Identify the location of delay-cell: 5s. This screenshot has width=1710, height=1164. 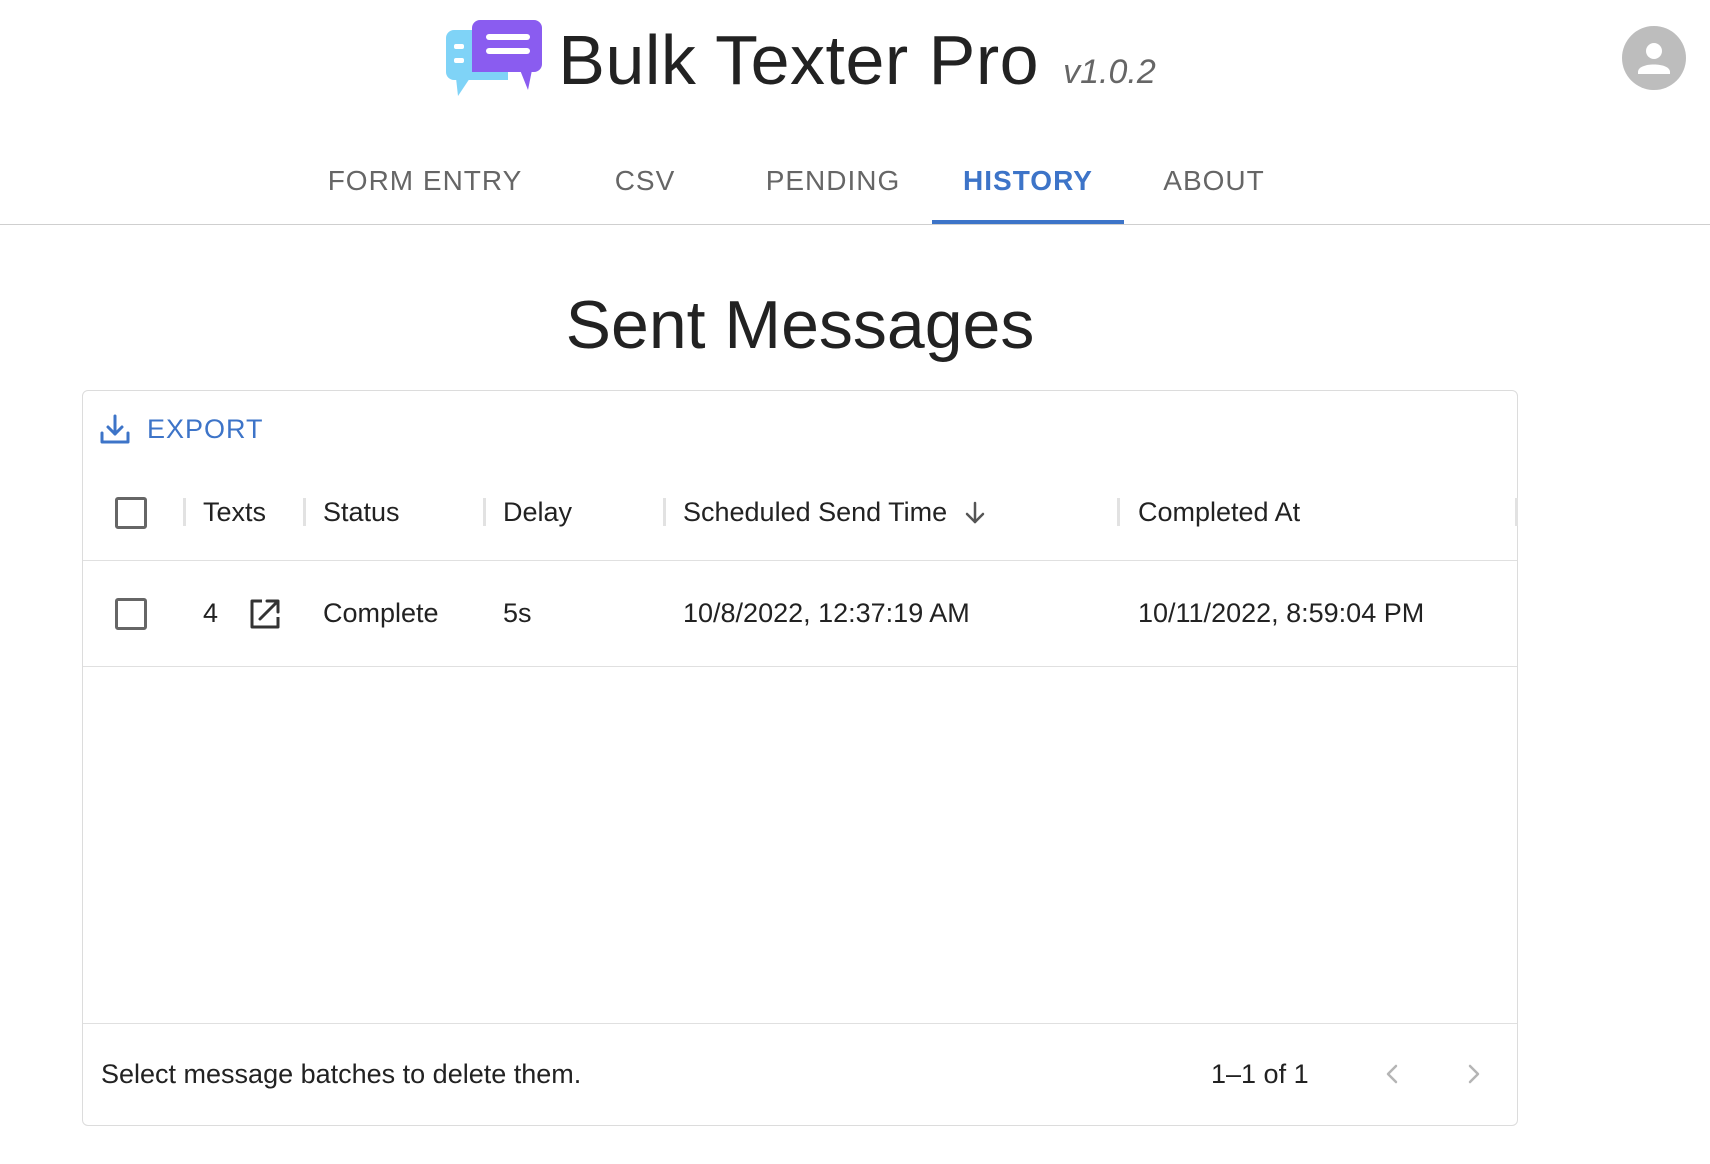
(517, 613).